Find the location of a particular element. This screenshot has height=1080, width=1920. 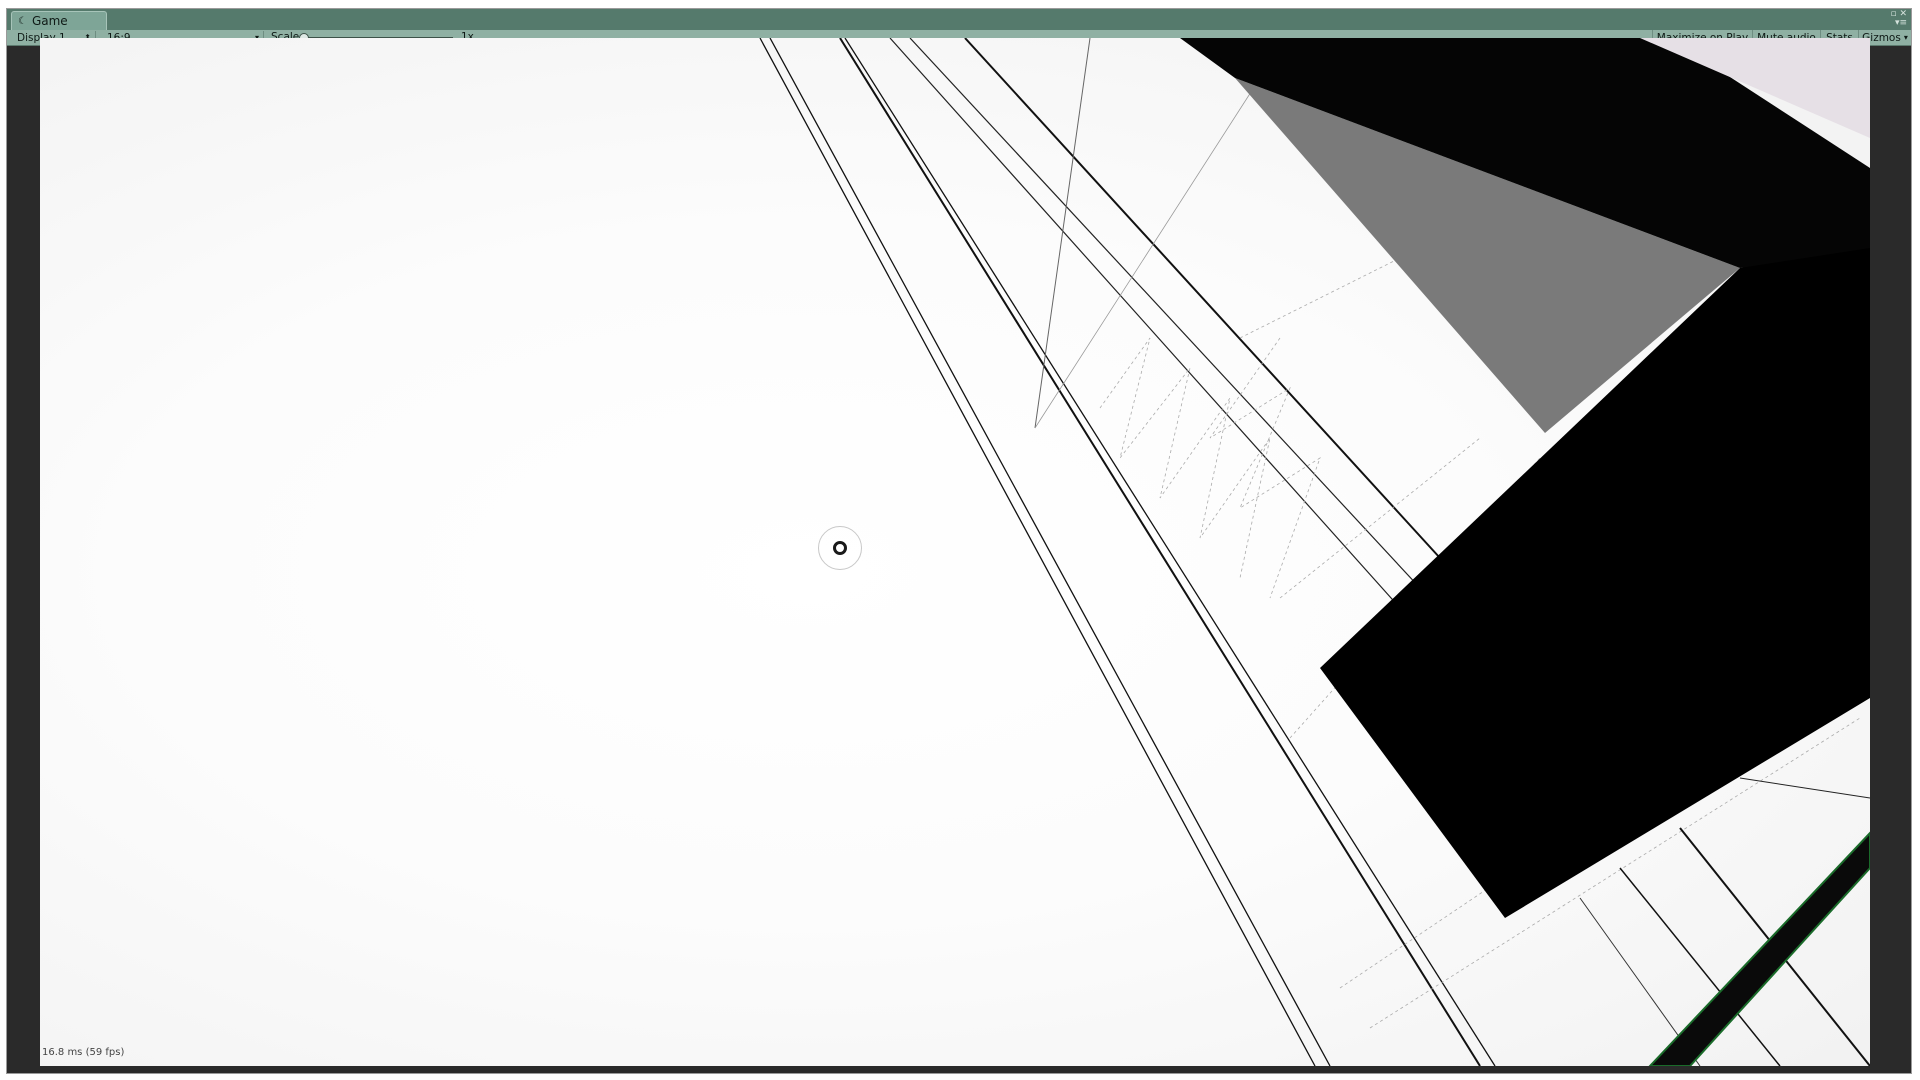

fps-readout: 16.8 ms (59 fps) is located at coordinates (83, 1052).